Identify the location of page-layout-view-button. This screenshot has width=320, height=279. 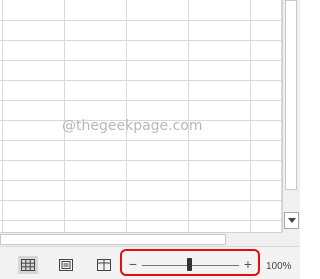
(66, 265).